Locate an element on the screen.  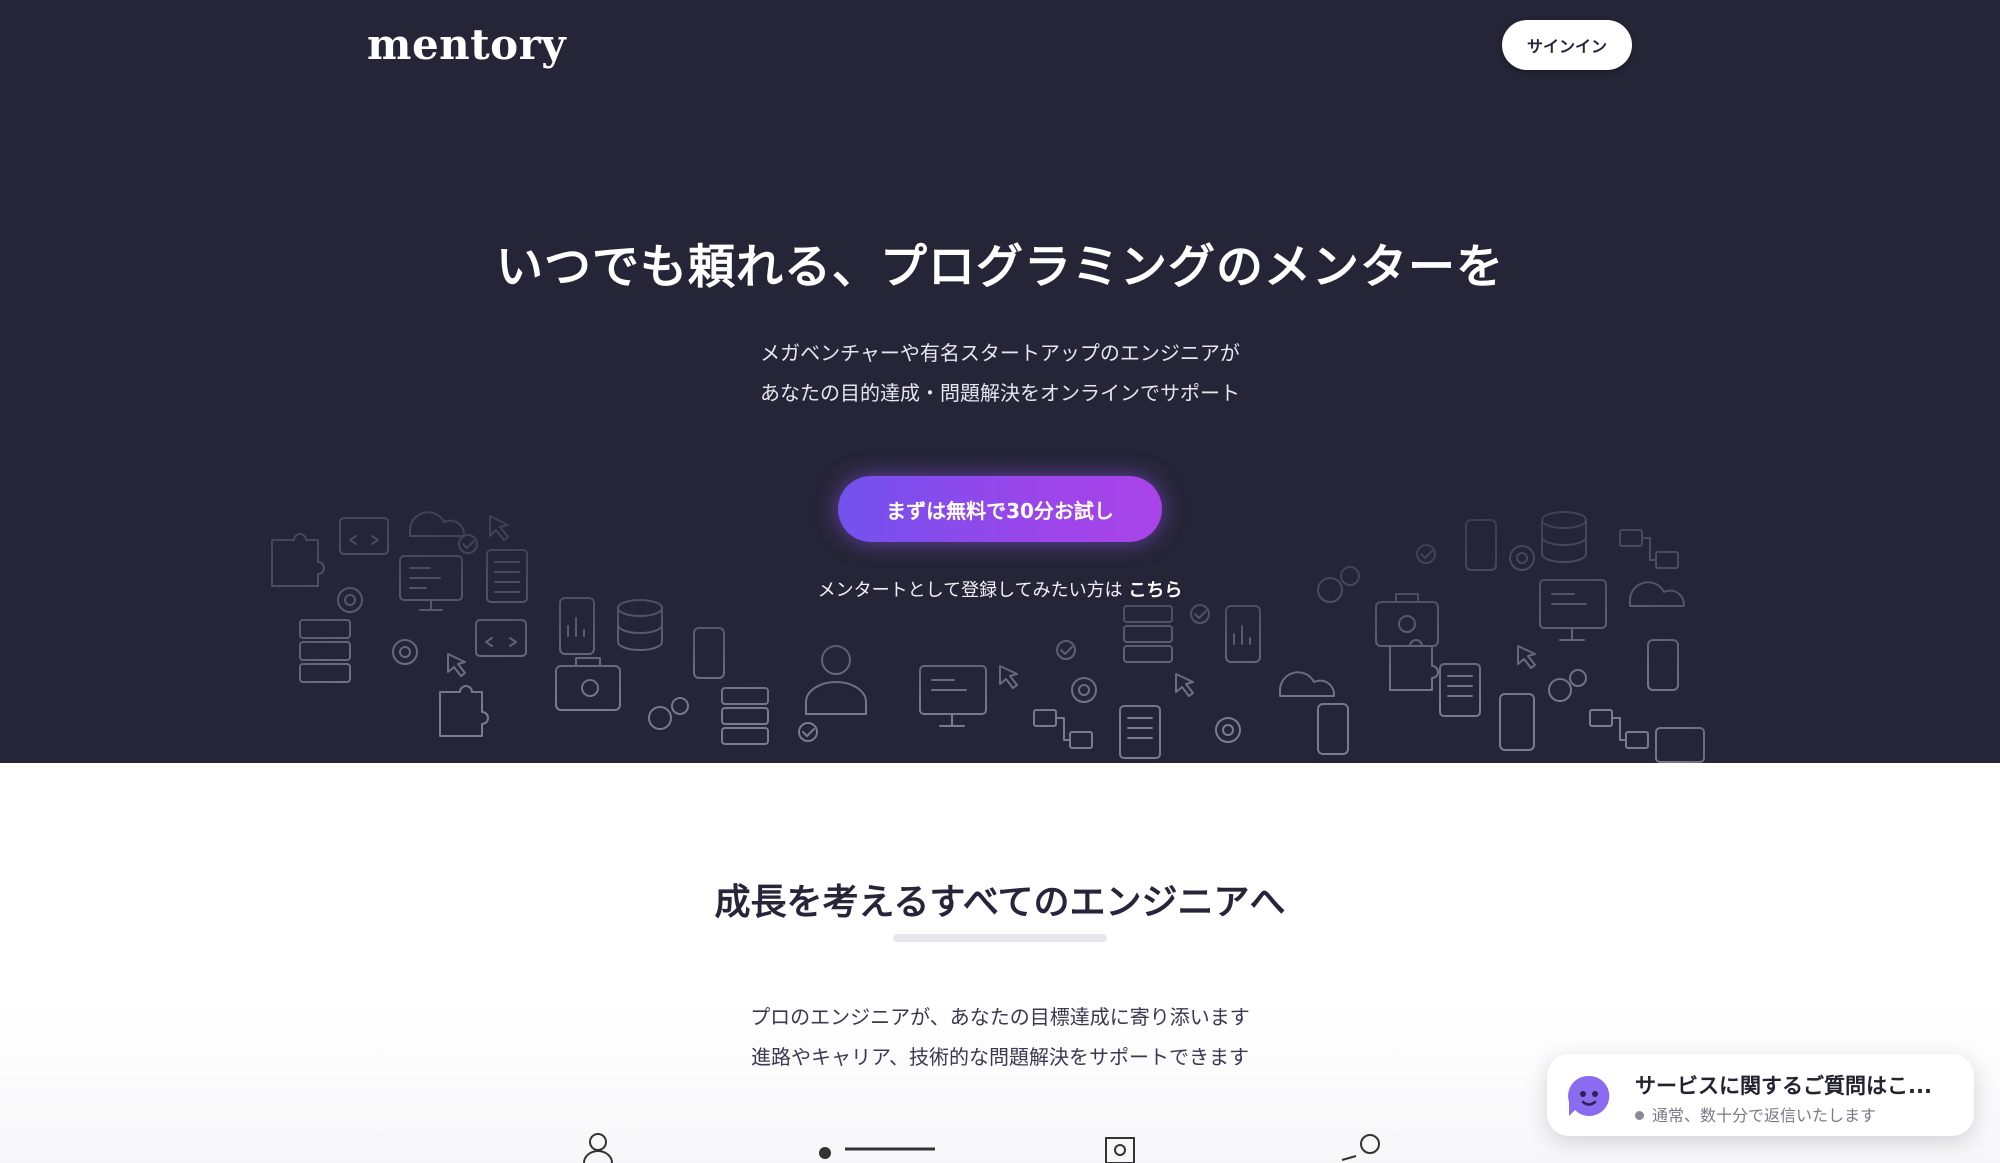
mentor-signup-prompt: メンタートとして登録してみたい方は is located at coordinates (970, 590).